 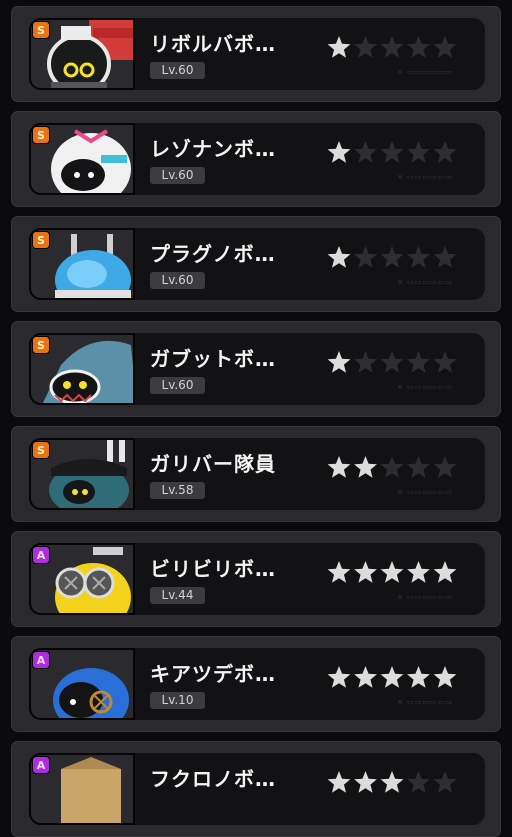 I want to click on unit-card: S リボルバボ… Lv.60 × ▭▭▭▭▭▭, so click(x=256, y=54).